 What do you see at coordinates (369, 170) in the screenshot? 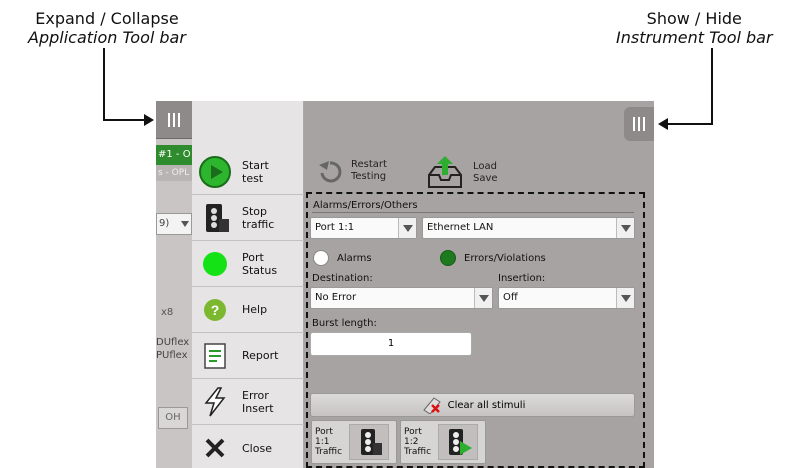
I see `restart-testing-label: Restart Testing` at bounding box center [369, 170].